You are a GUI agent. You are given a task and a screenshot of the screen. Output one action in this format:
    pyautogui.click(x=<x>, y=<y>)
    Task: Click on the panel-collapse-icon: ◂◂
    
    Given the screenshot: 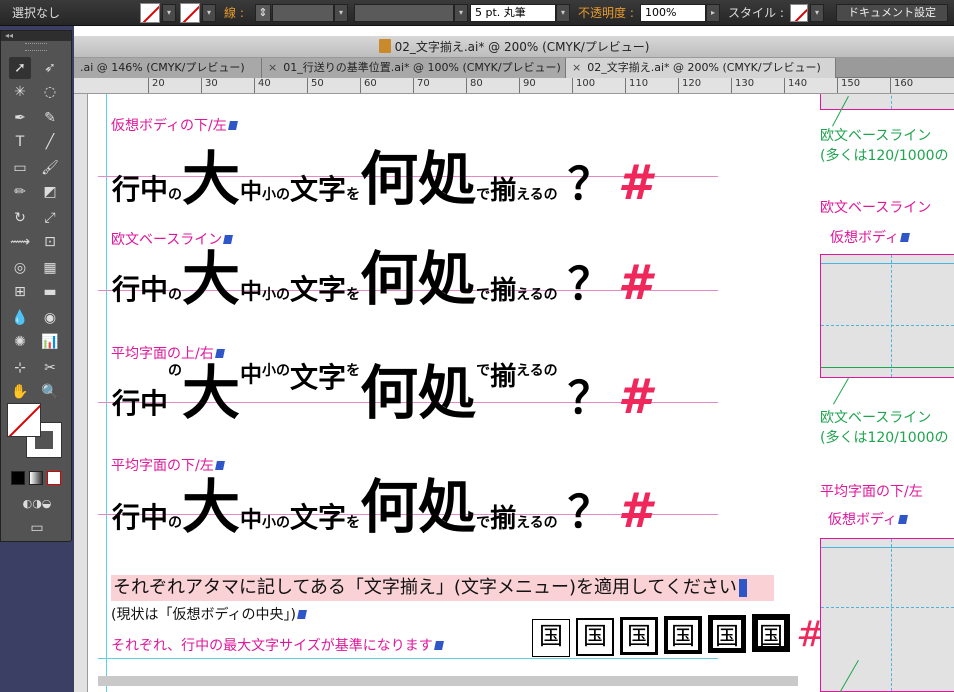 What is the action you would take?
    pyautogui.click(x=36, y=36)
    